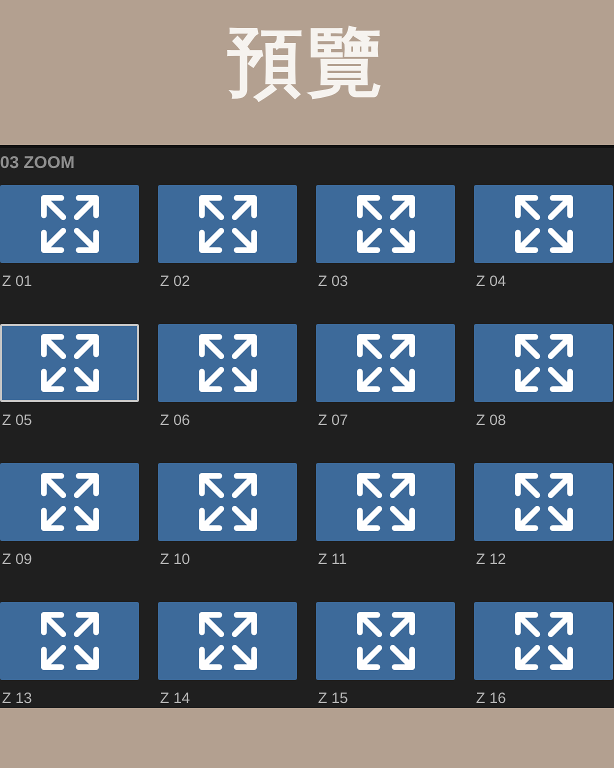  I want to click on preset-label: Z 05, so click(16, 421).